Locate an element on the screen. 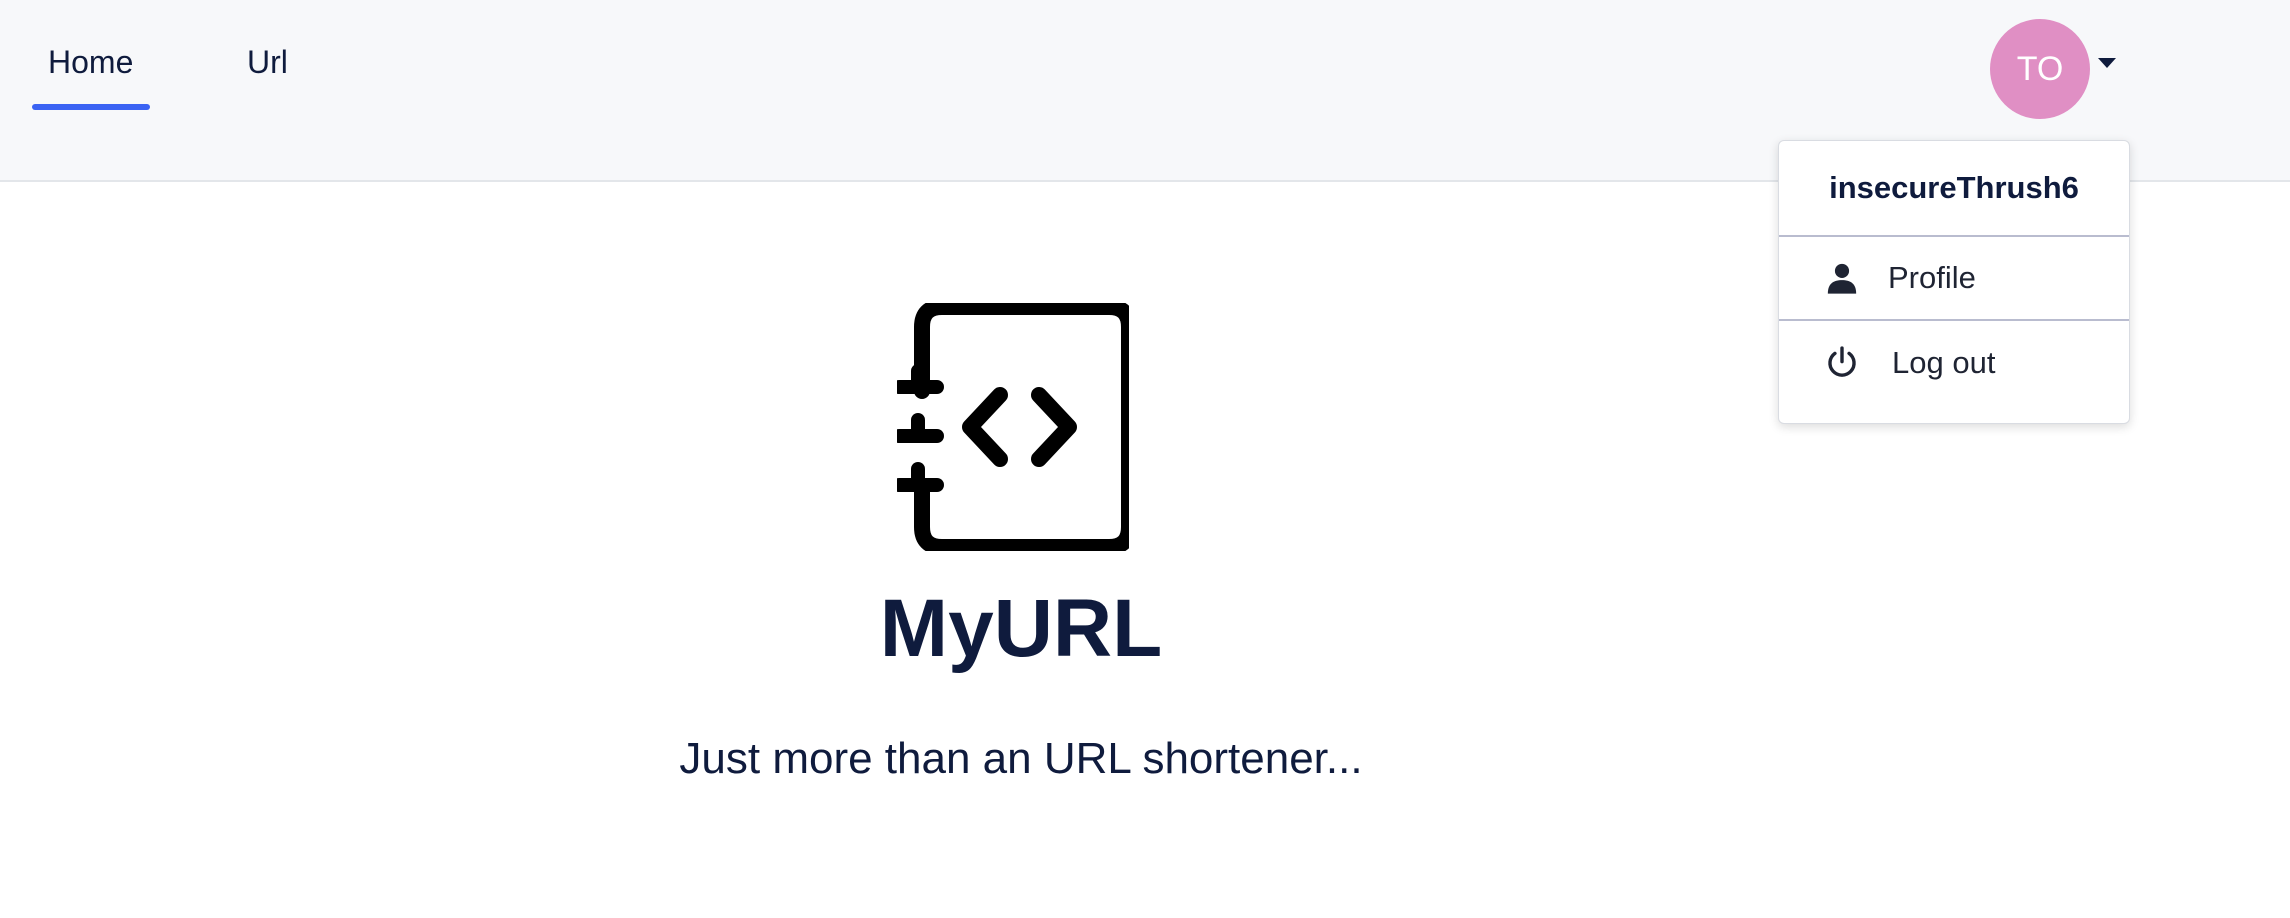 The width and height of the screenshot is (2290, 918). dropdown-username: insecureThrush6 is located at coordinates (1954, 189).